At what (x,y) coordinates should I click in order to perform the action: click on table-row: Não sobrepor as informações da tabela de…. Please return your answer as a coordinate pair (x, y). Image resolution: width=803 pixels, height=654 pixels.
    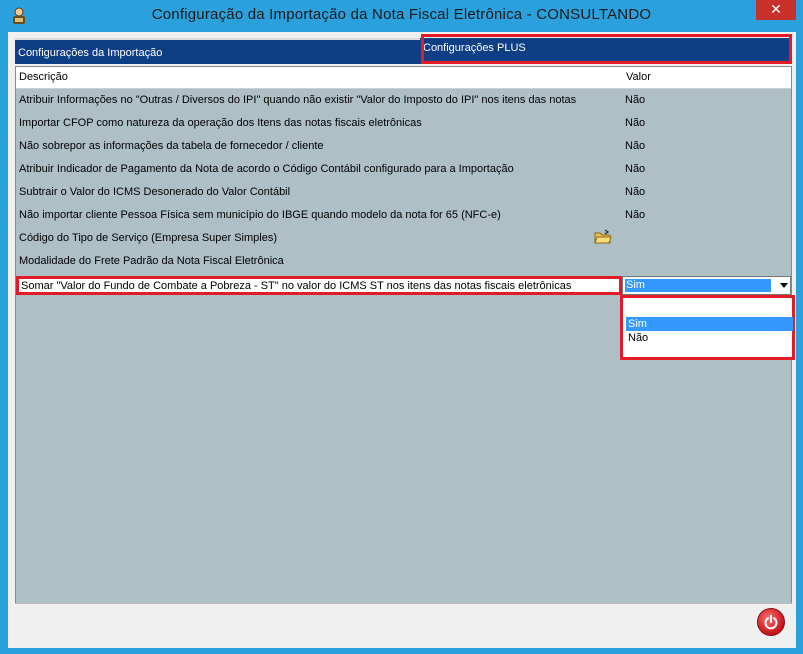
    Looking at the image, I should click on (403, 146).